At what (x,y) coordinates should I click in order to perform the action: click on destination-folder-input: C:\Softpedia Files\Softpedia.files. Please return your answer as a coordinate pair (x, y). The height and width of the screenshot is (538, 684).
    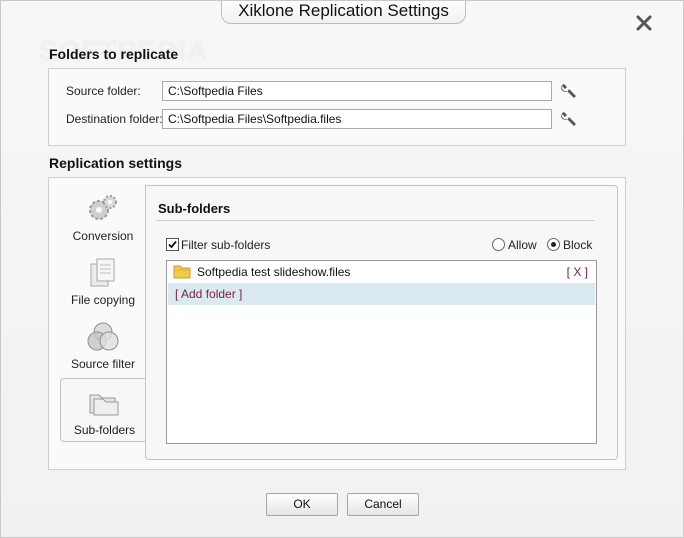
    Looking at the image, I should click on (357, 119).